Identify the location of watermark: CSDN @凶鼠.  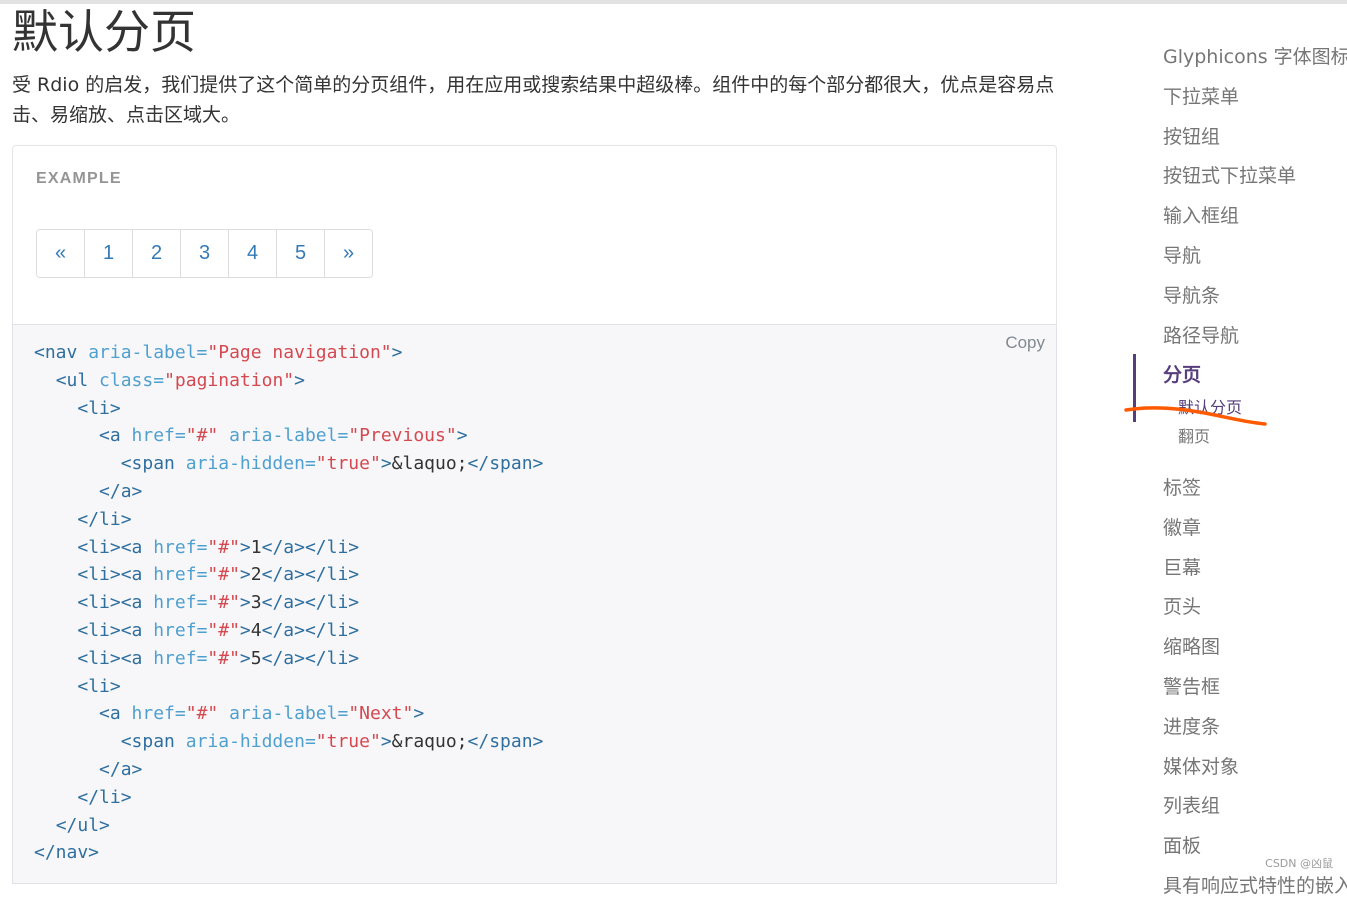
(1299, 863).